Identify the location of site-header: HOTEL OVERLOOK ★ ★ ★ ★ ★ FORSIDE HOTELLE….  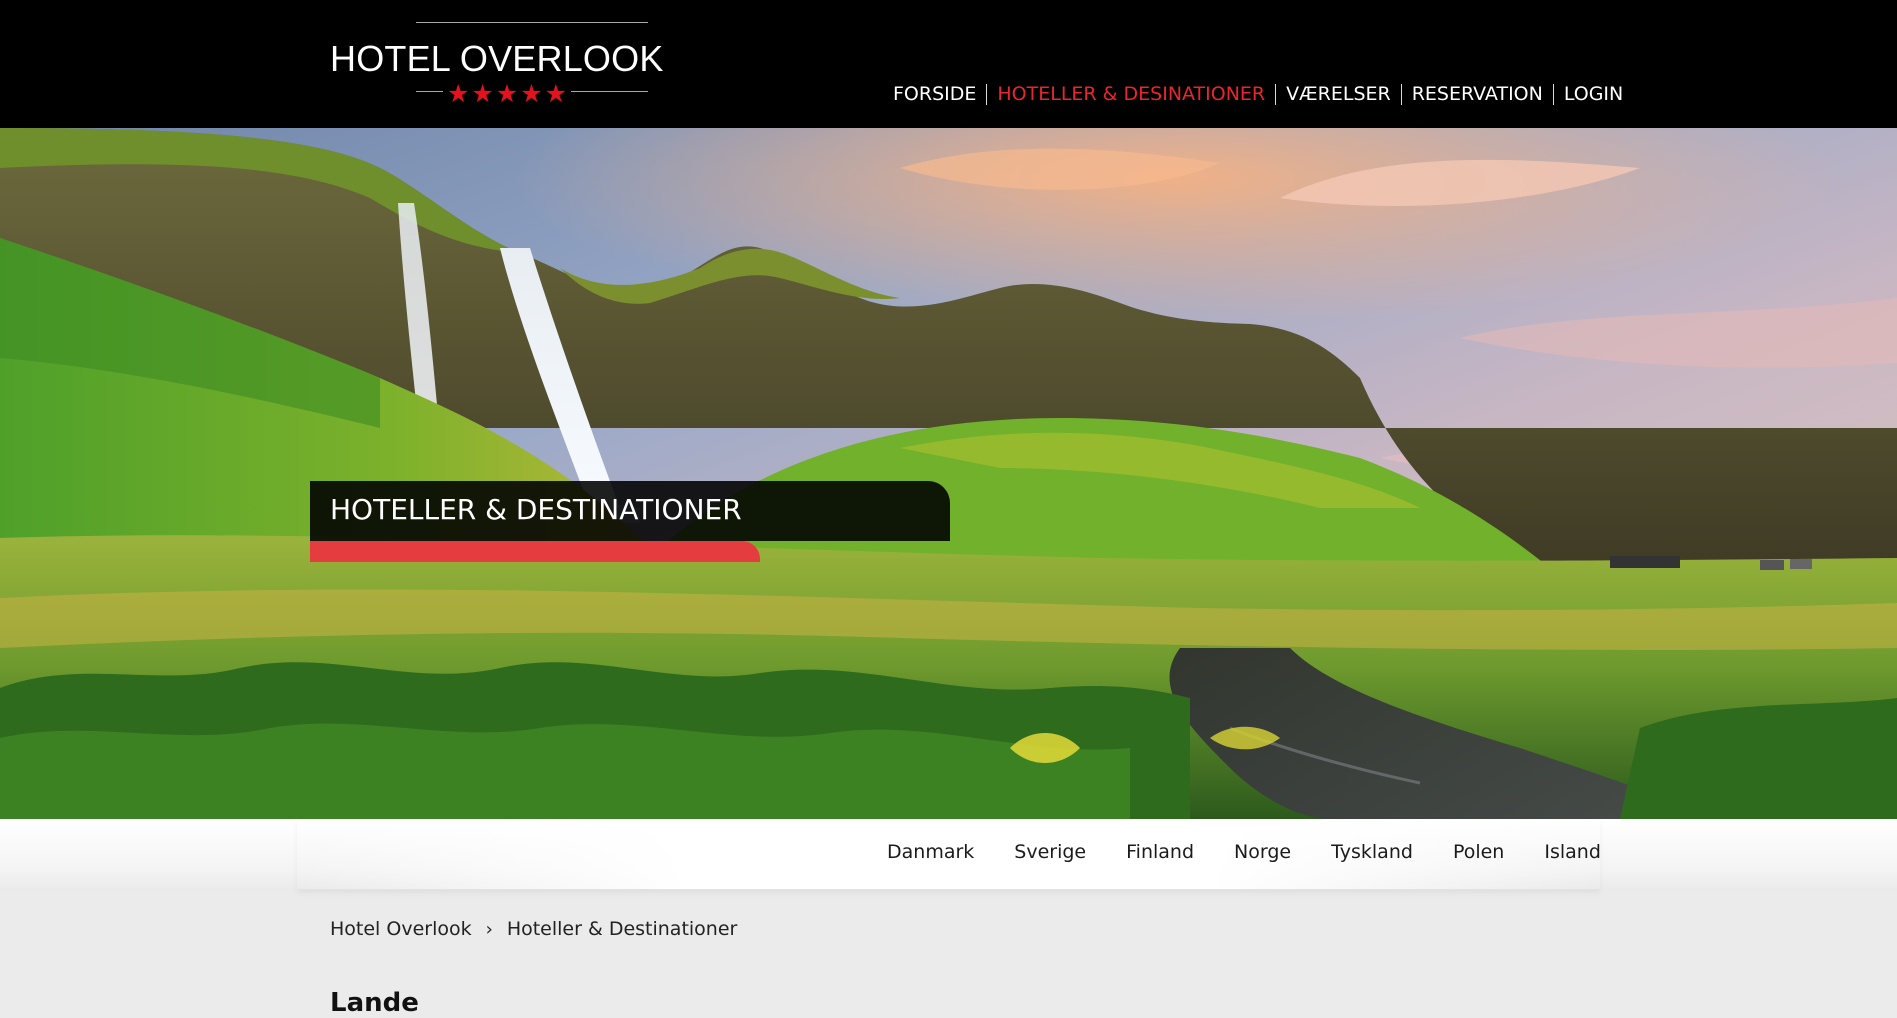
(948, 64).